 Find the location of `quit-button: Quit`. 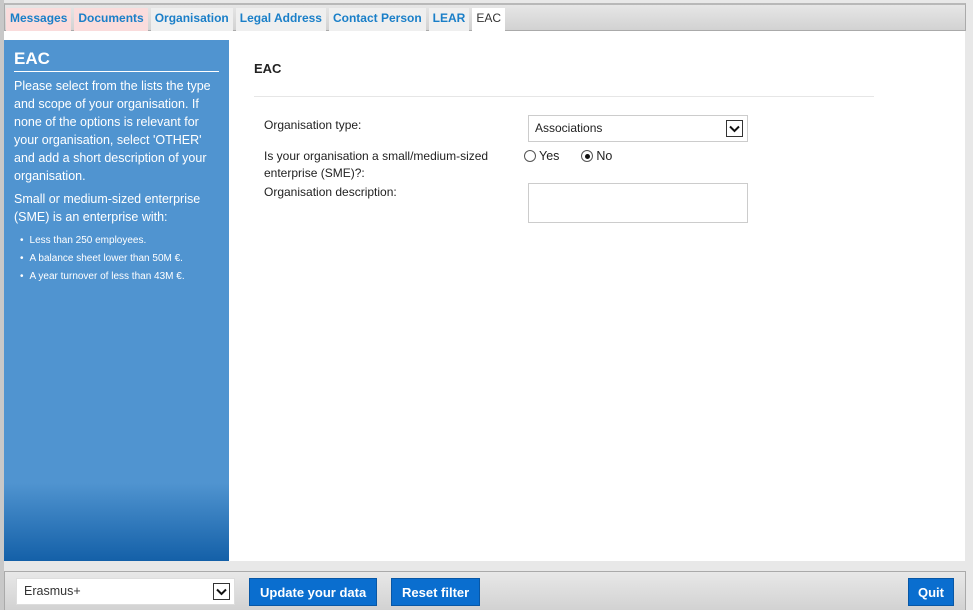

quit-button: Quit is located at coordinates (931, 592).